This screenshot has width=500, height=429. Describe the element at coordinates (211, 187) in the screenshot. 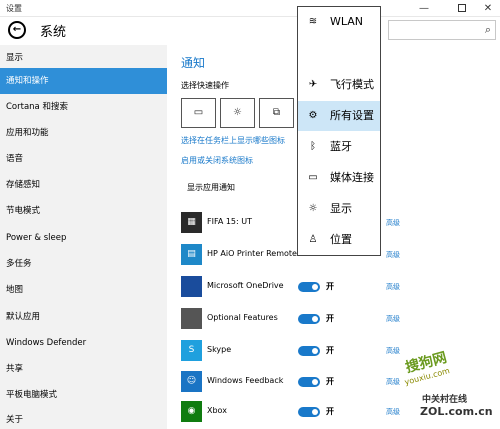

I see `show-notifications-label: 显示应用通知` at that location.